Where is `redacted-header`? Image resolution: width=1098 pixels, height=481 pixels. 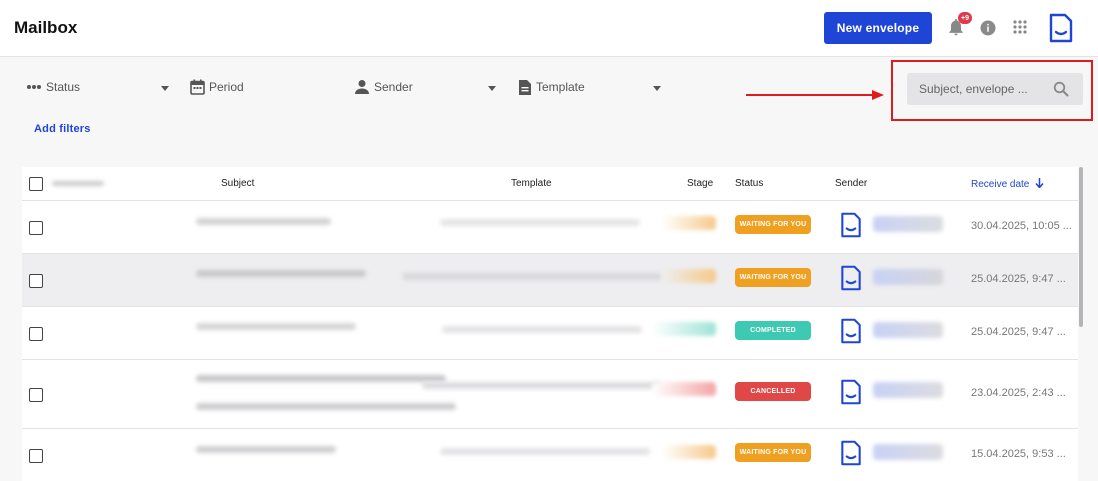
redacted-header is located at coordinates (78, 183).